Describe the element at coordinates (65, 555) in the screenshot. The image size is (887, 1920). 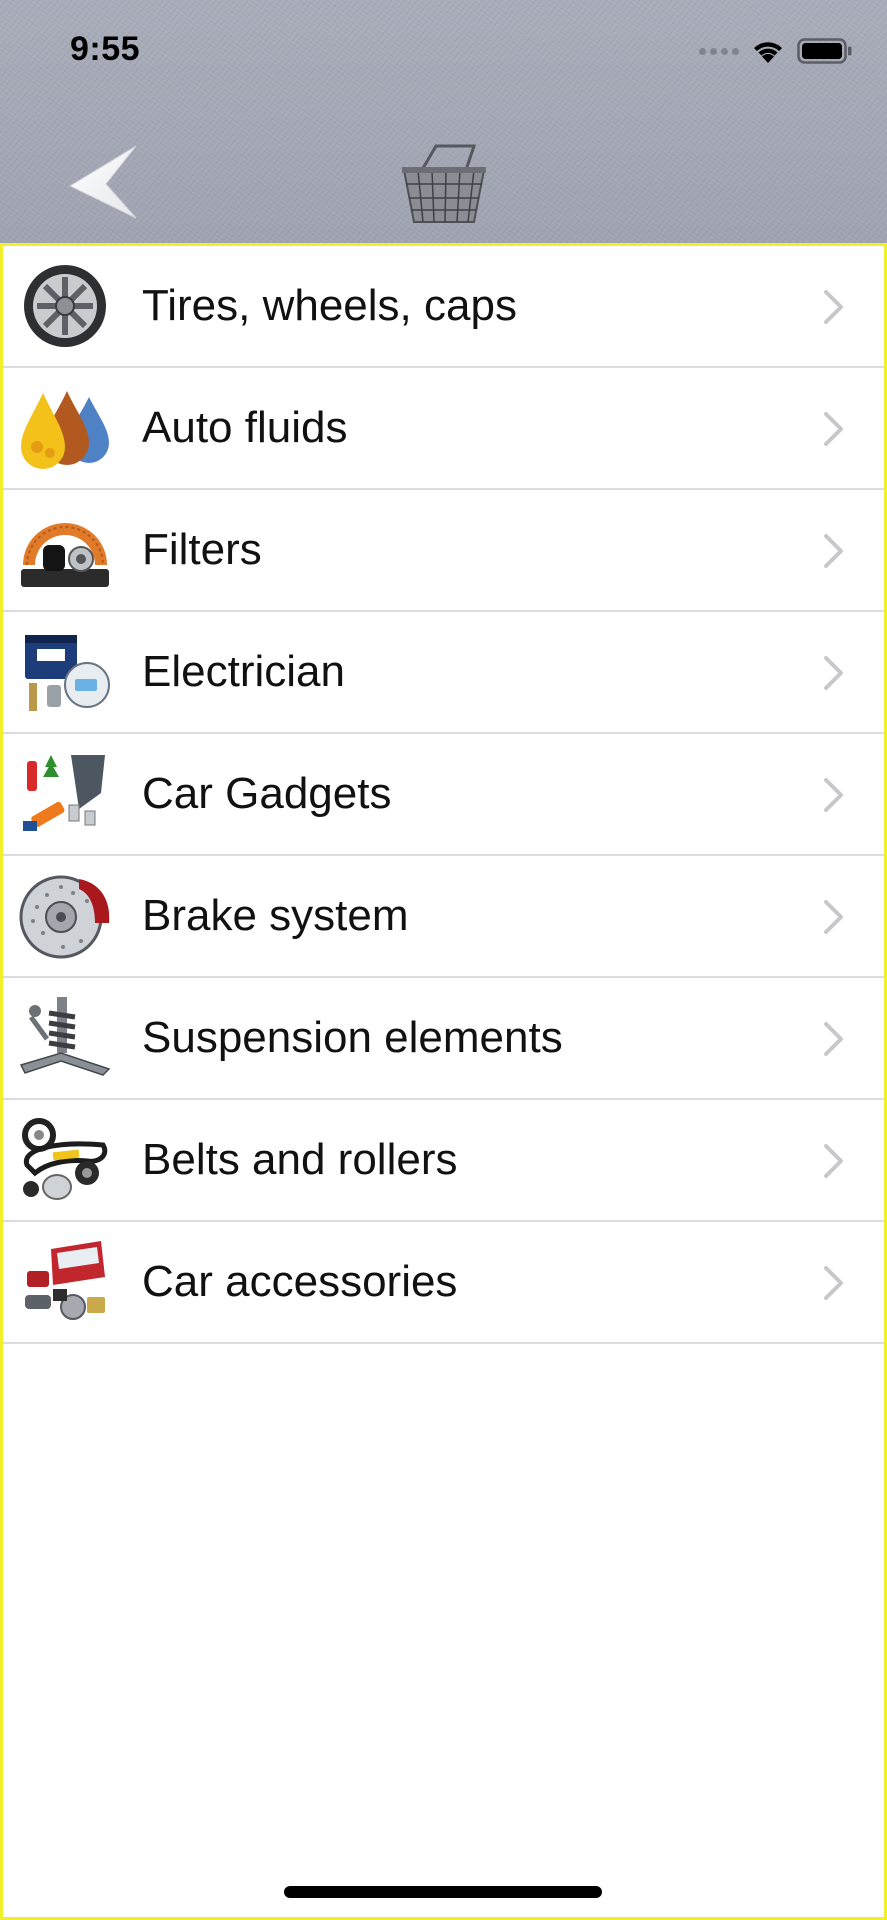
I see `filter-icon` at that location.